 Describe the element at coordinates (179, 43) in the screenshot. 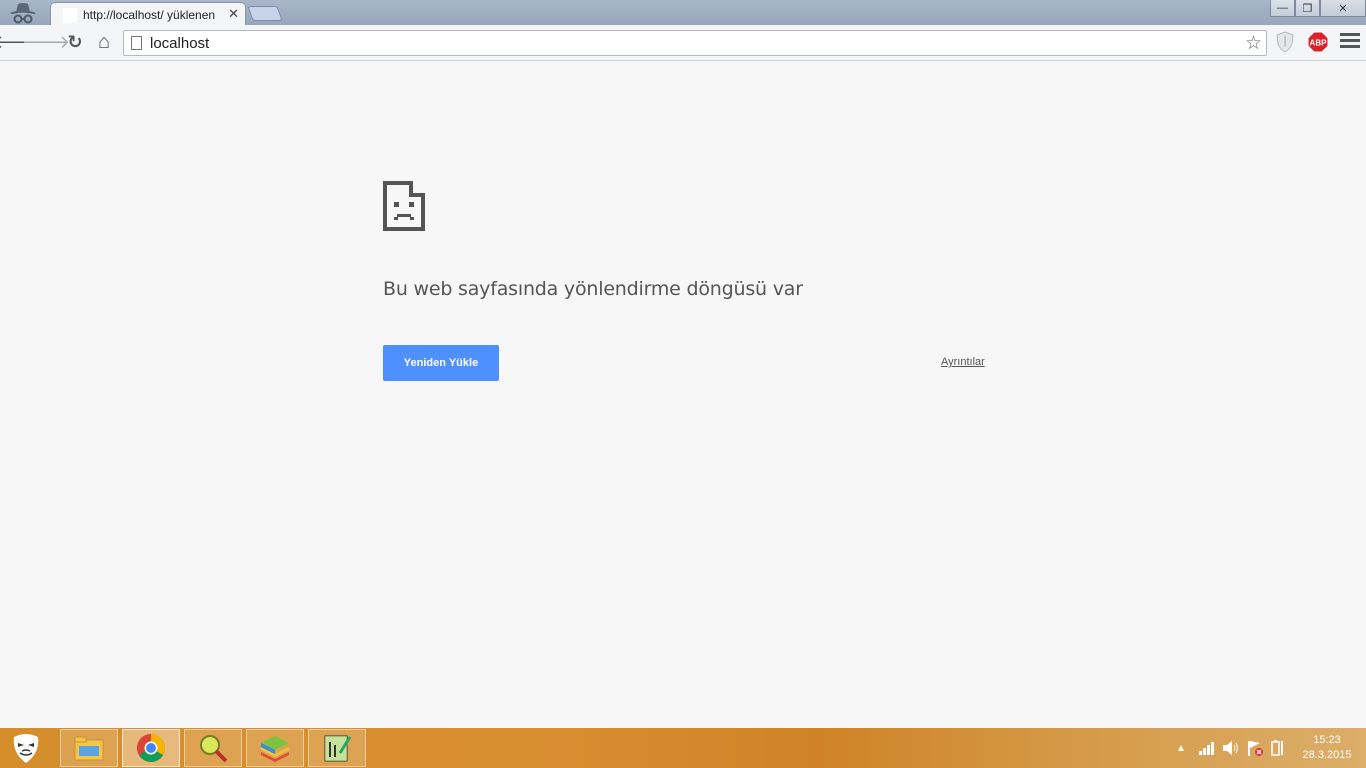

I see `url-text: localhost` at that location.